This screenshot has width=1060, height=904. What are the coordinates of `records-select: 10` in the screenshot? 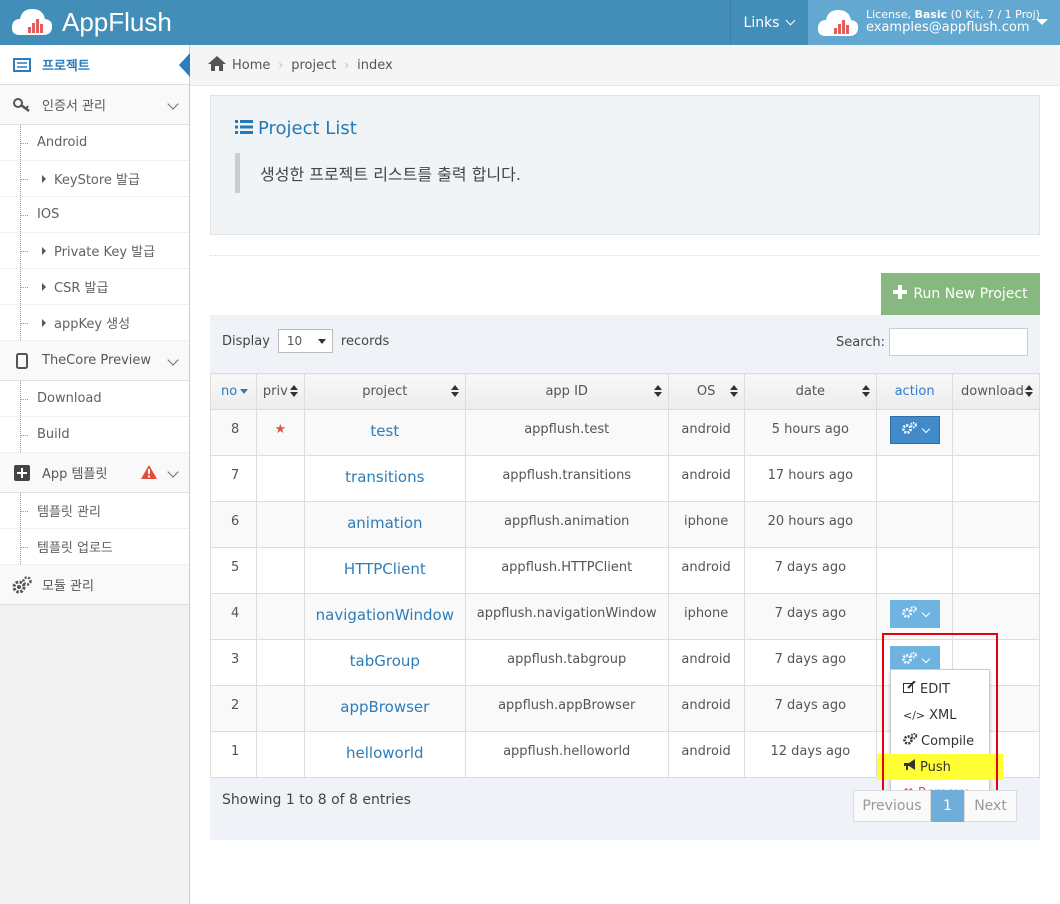 It's located at (305, 341).